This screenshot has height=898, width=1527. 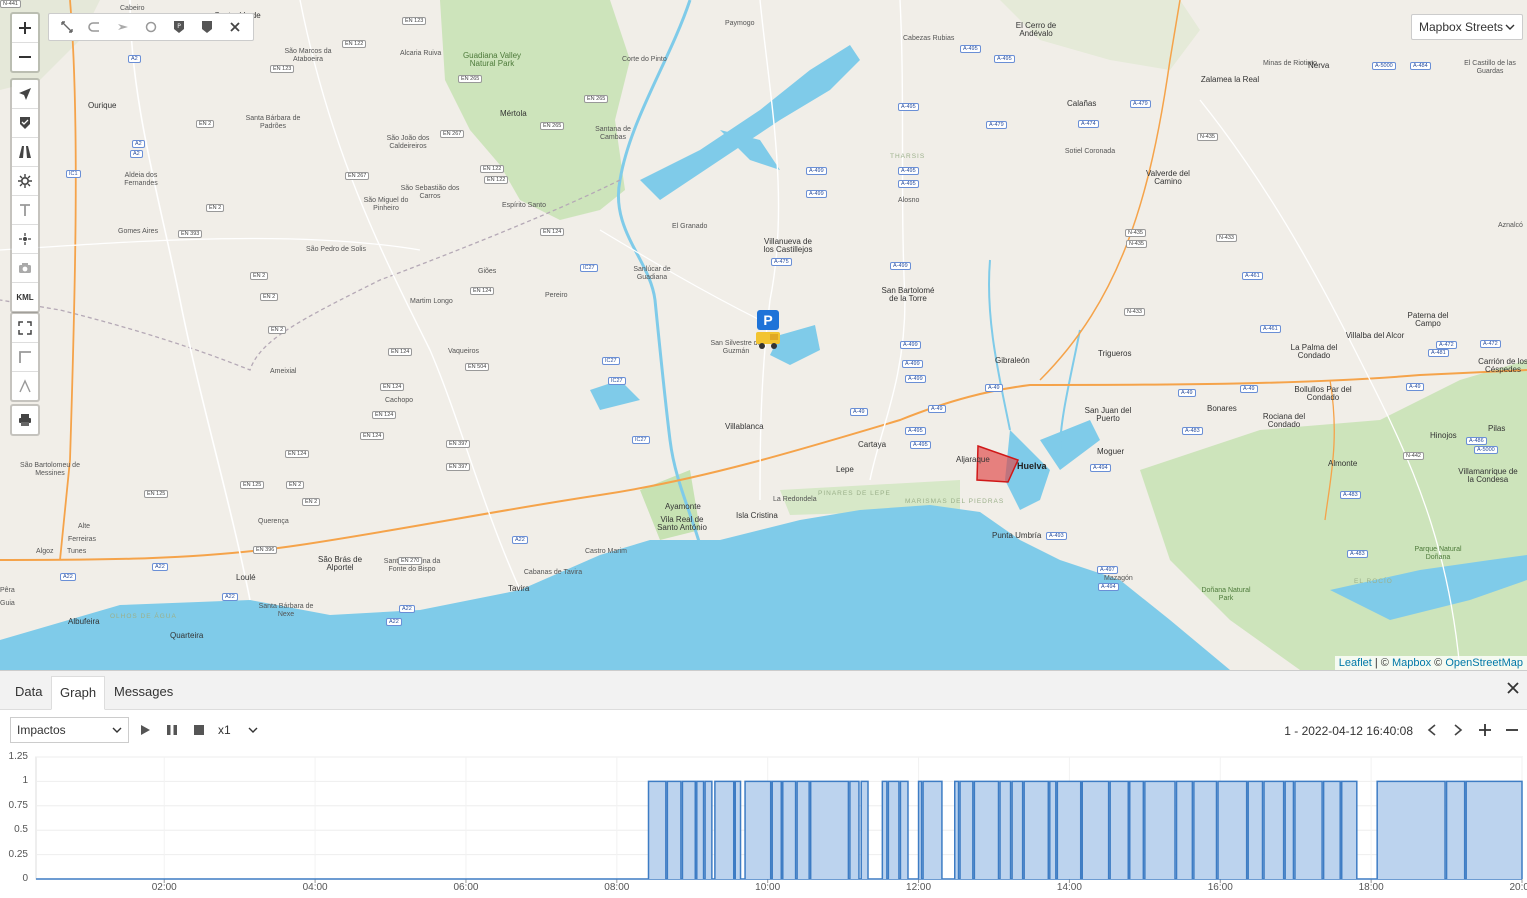 I want to click on road-shield: EN 122, so click(x=492, y=169).